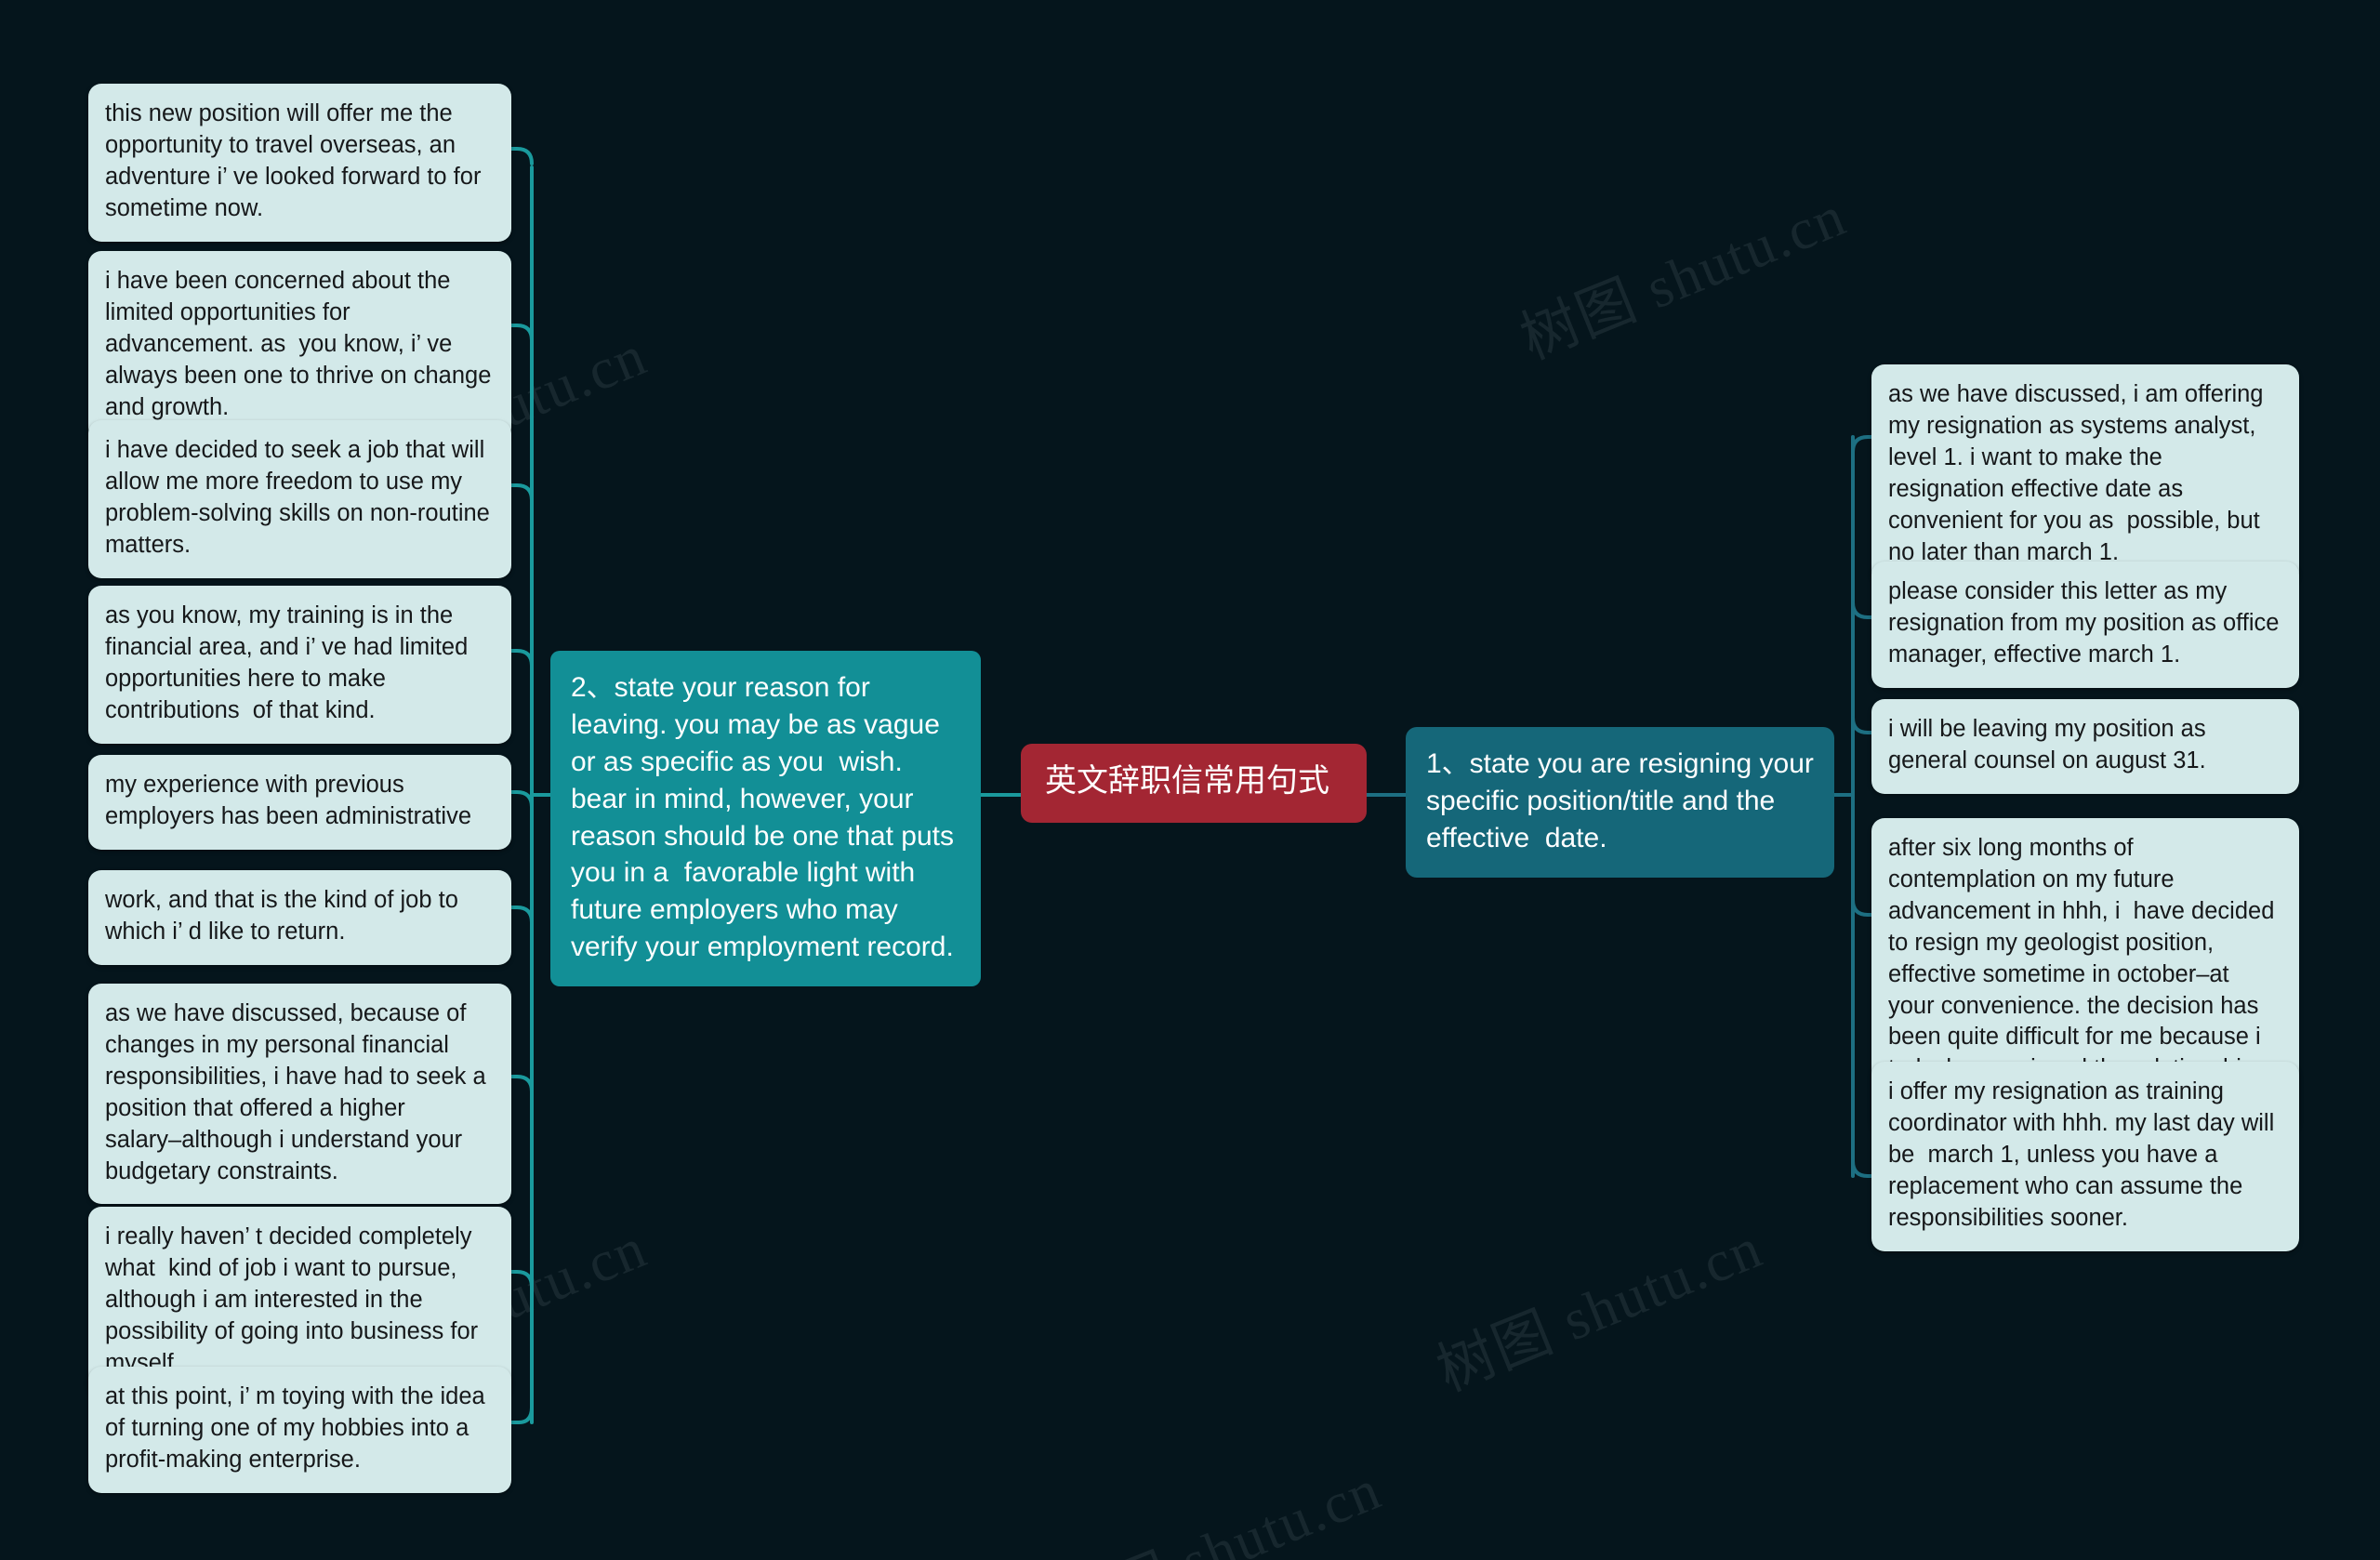  Describe the element at coordinates (1194, 784) in the screenshot. I see `root-node: 英文辞职信常用句式` at that location.